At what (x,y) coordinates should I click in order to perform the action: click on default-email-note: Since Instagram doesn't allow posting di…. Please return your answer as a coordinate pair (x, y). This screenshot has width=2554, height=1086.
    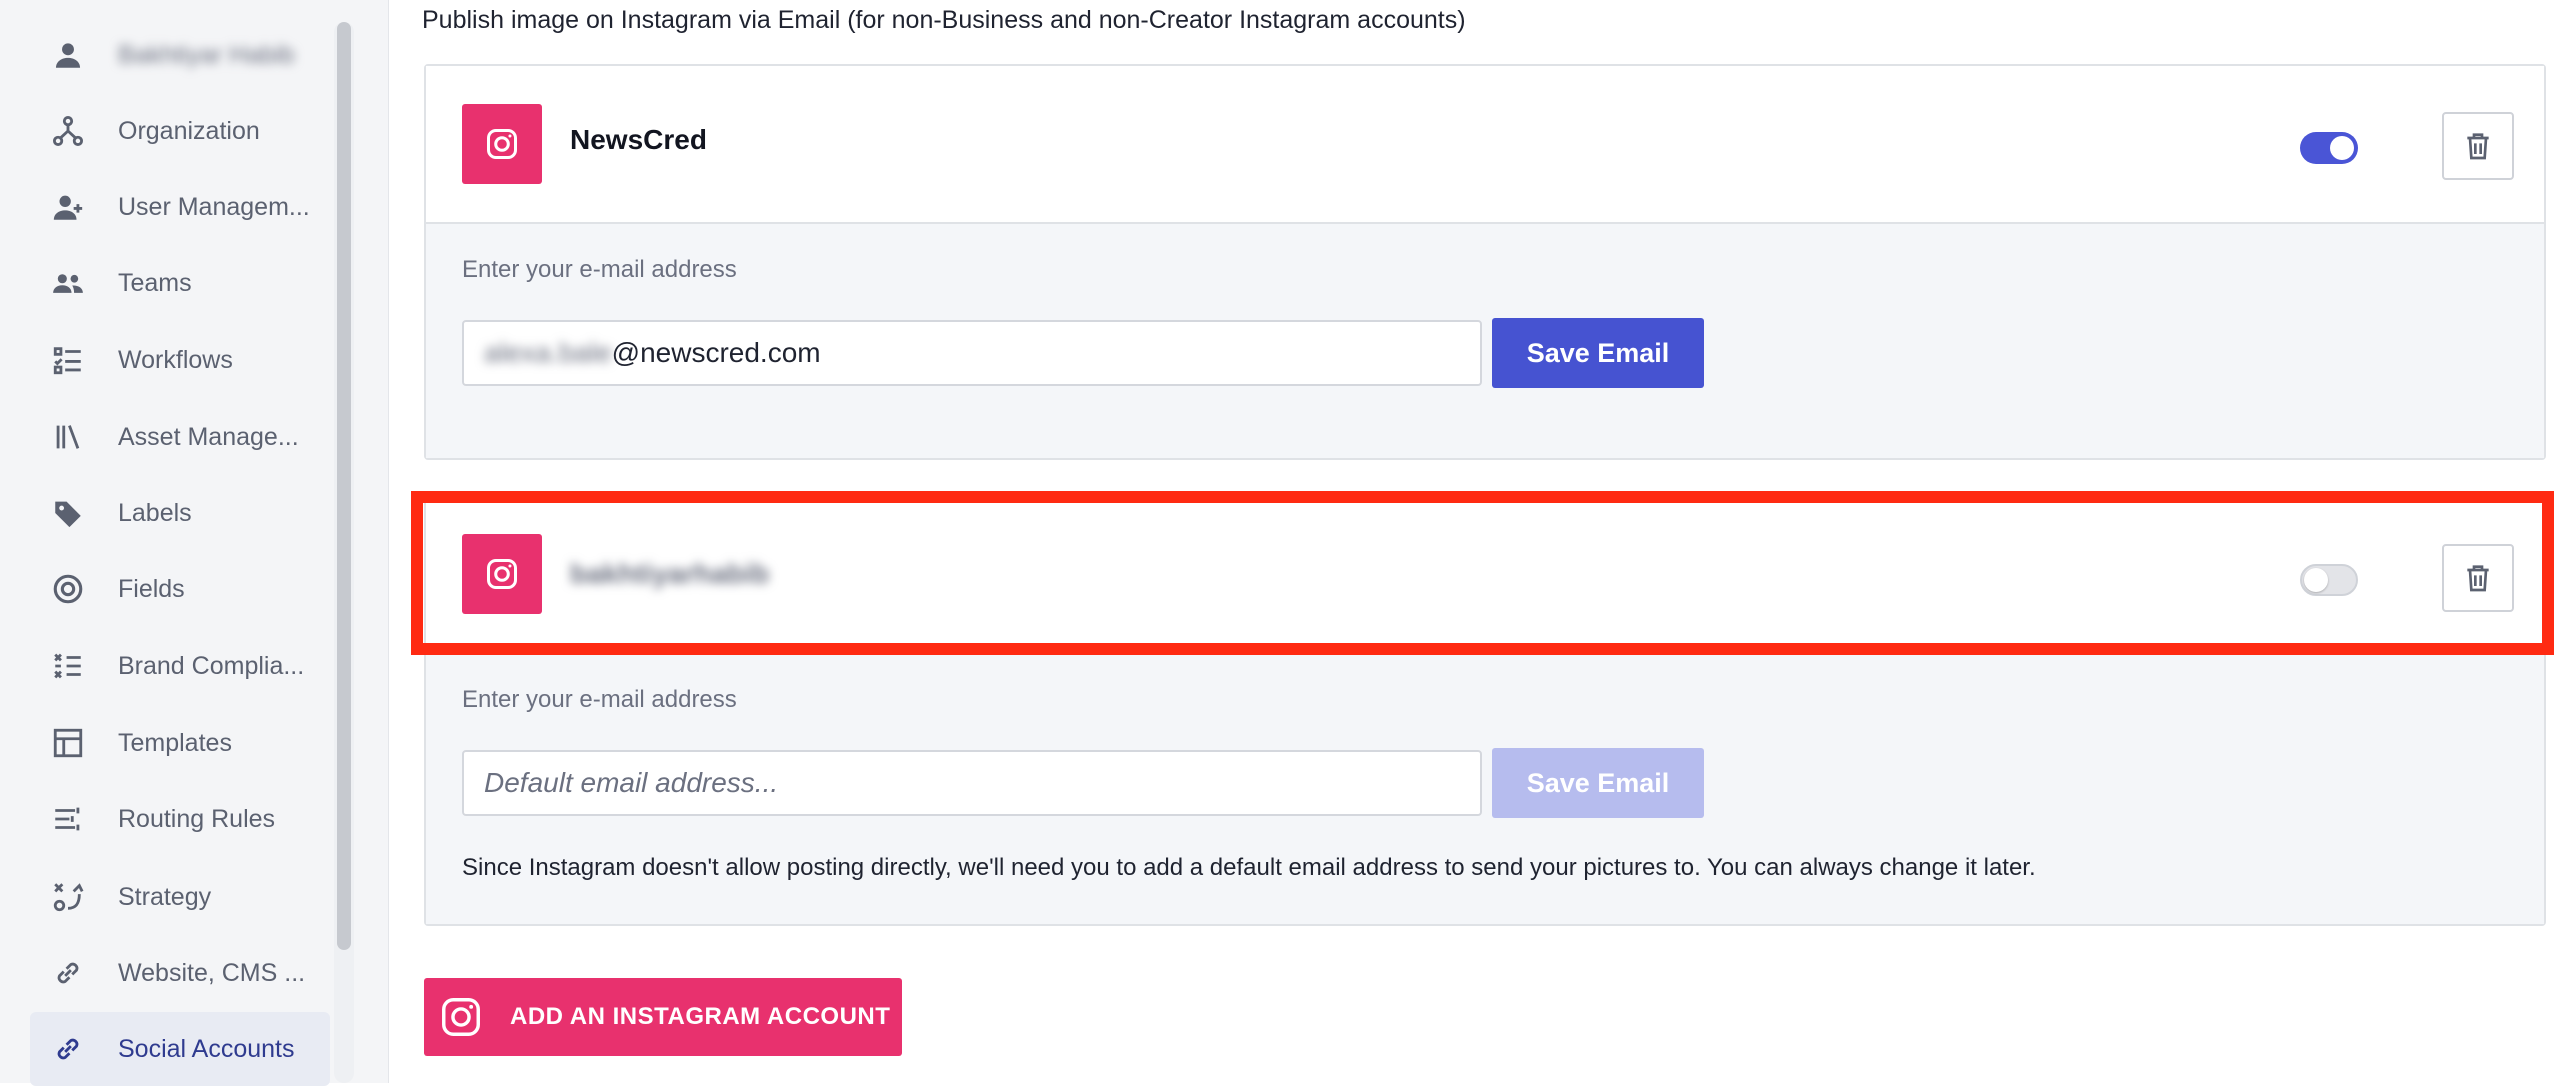
    Looking at the image, I should click on (1249, 867).